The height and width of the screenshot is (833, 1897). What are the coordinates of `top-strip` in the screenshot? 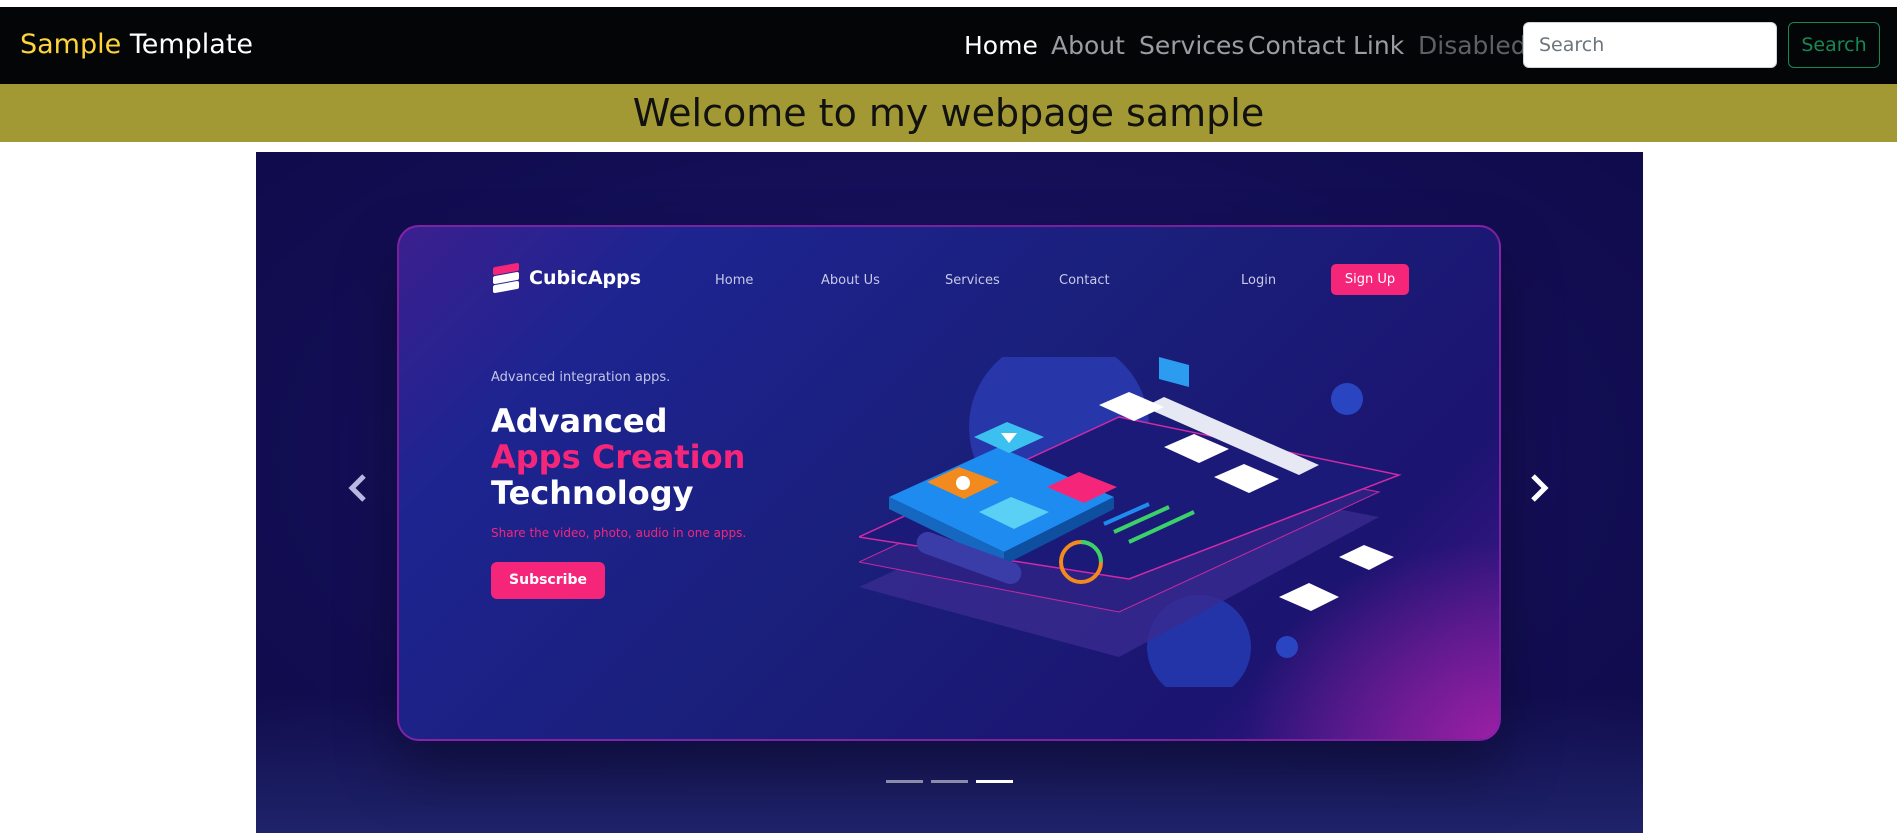 It's located at (948, 3).